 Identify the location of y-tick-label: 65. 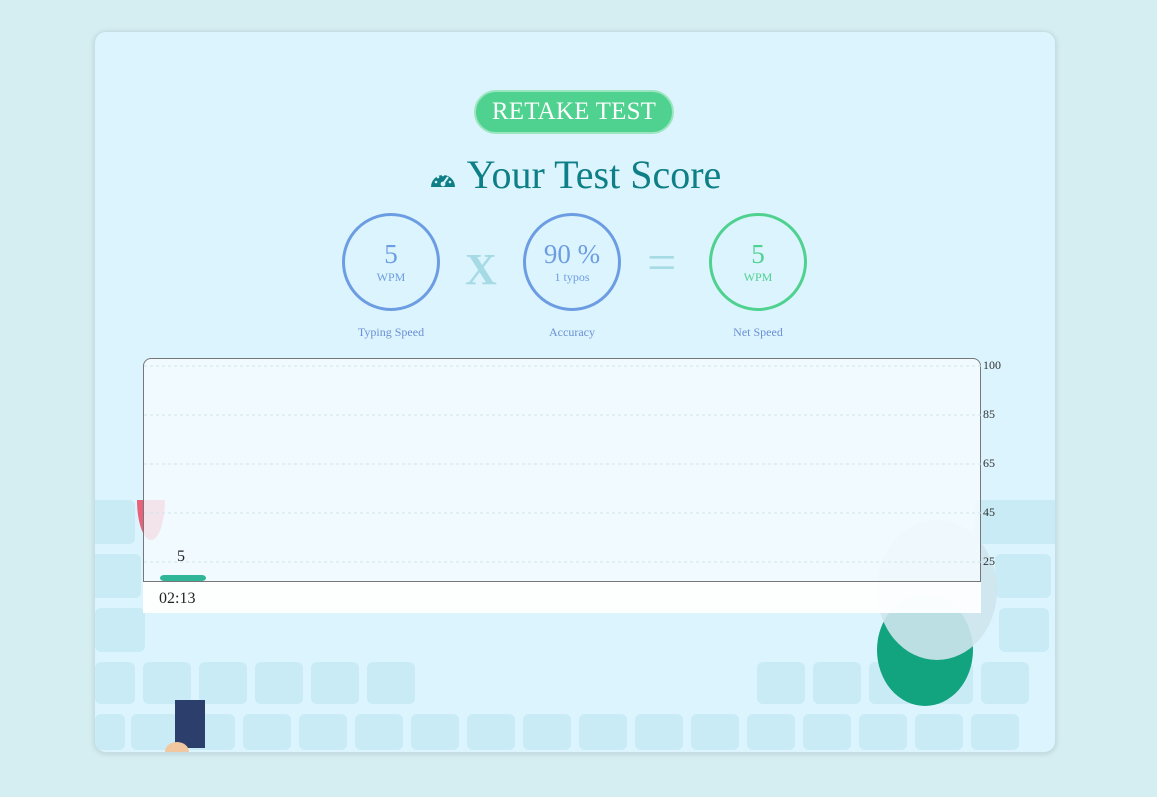
(989, 463).